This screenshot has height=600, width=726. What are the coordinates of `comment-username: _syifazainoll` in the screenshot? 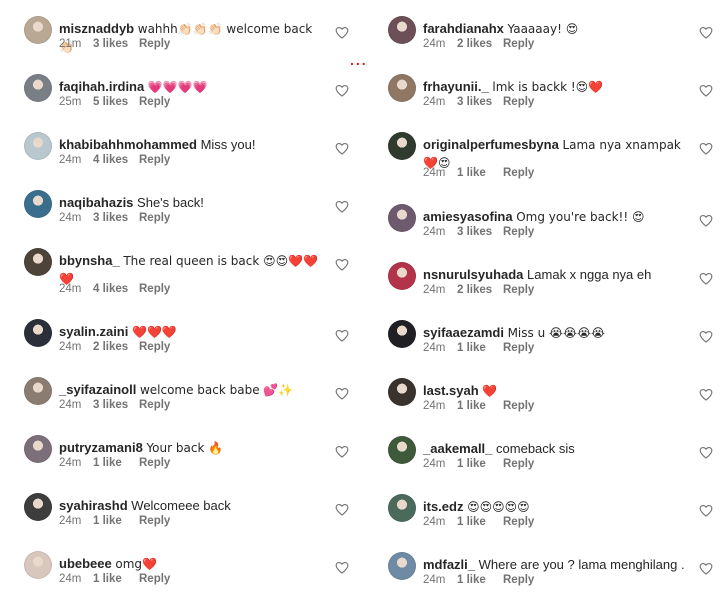 It's located at (97, 389).